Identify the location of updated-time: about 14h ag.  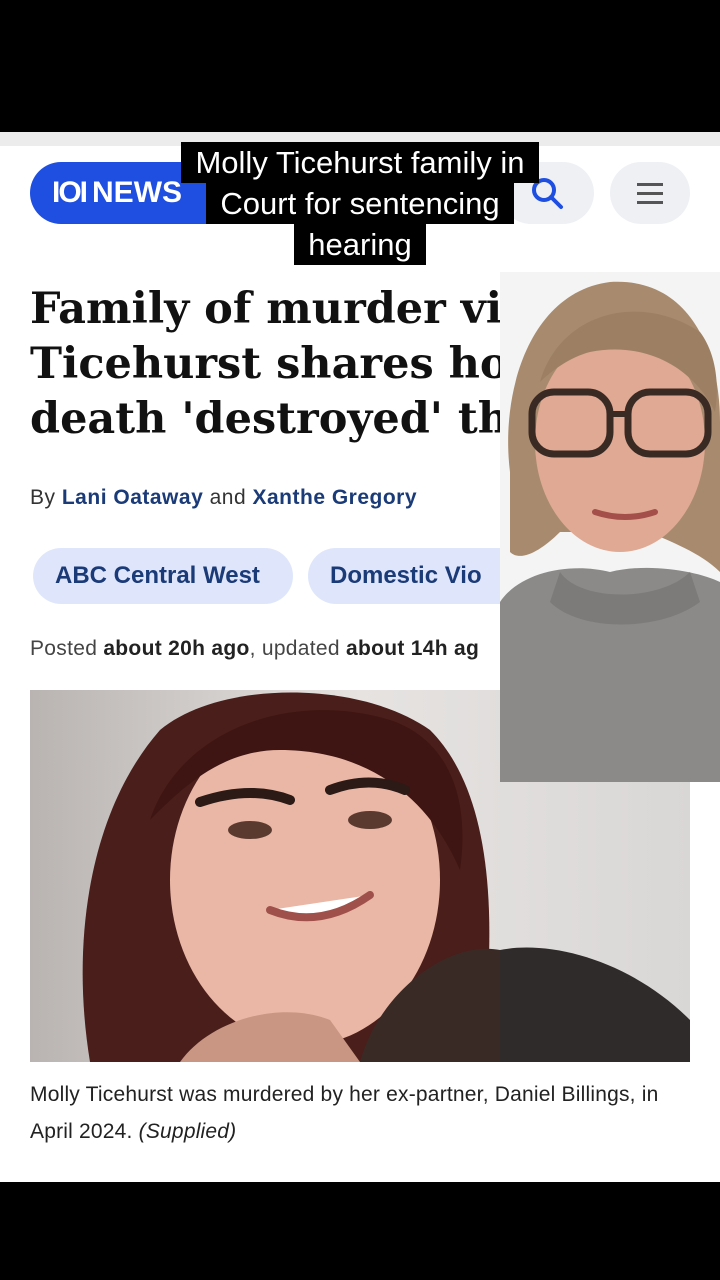
(413, 648).